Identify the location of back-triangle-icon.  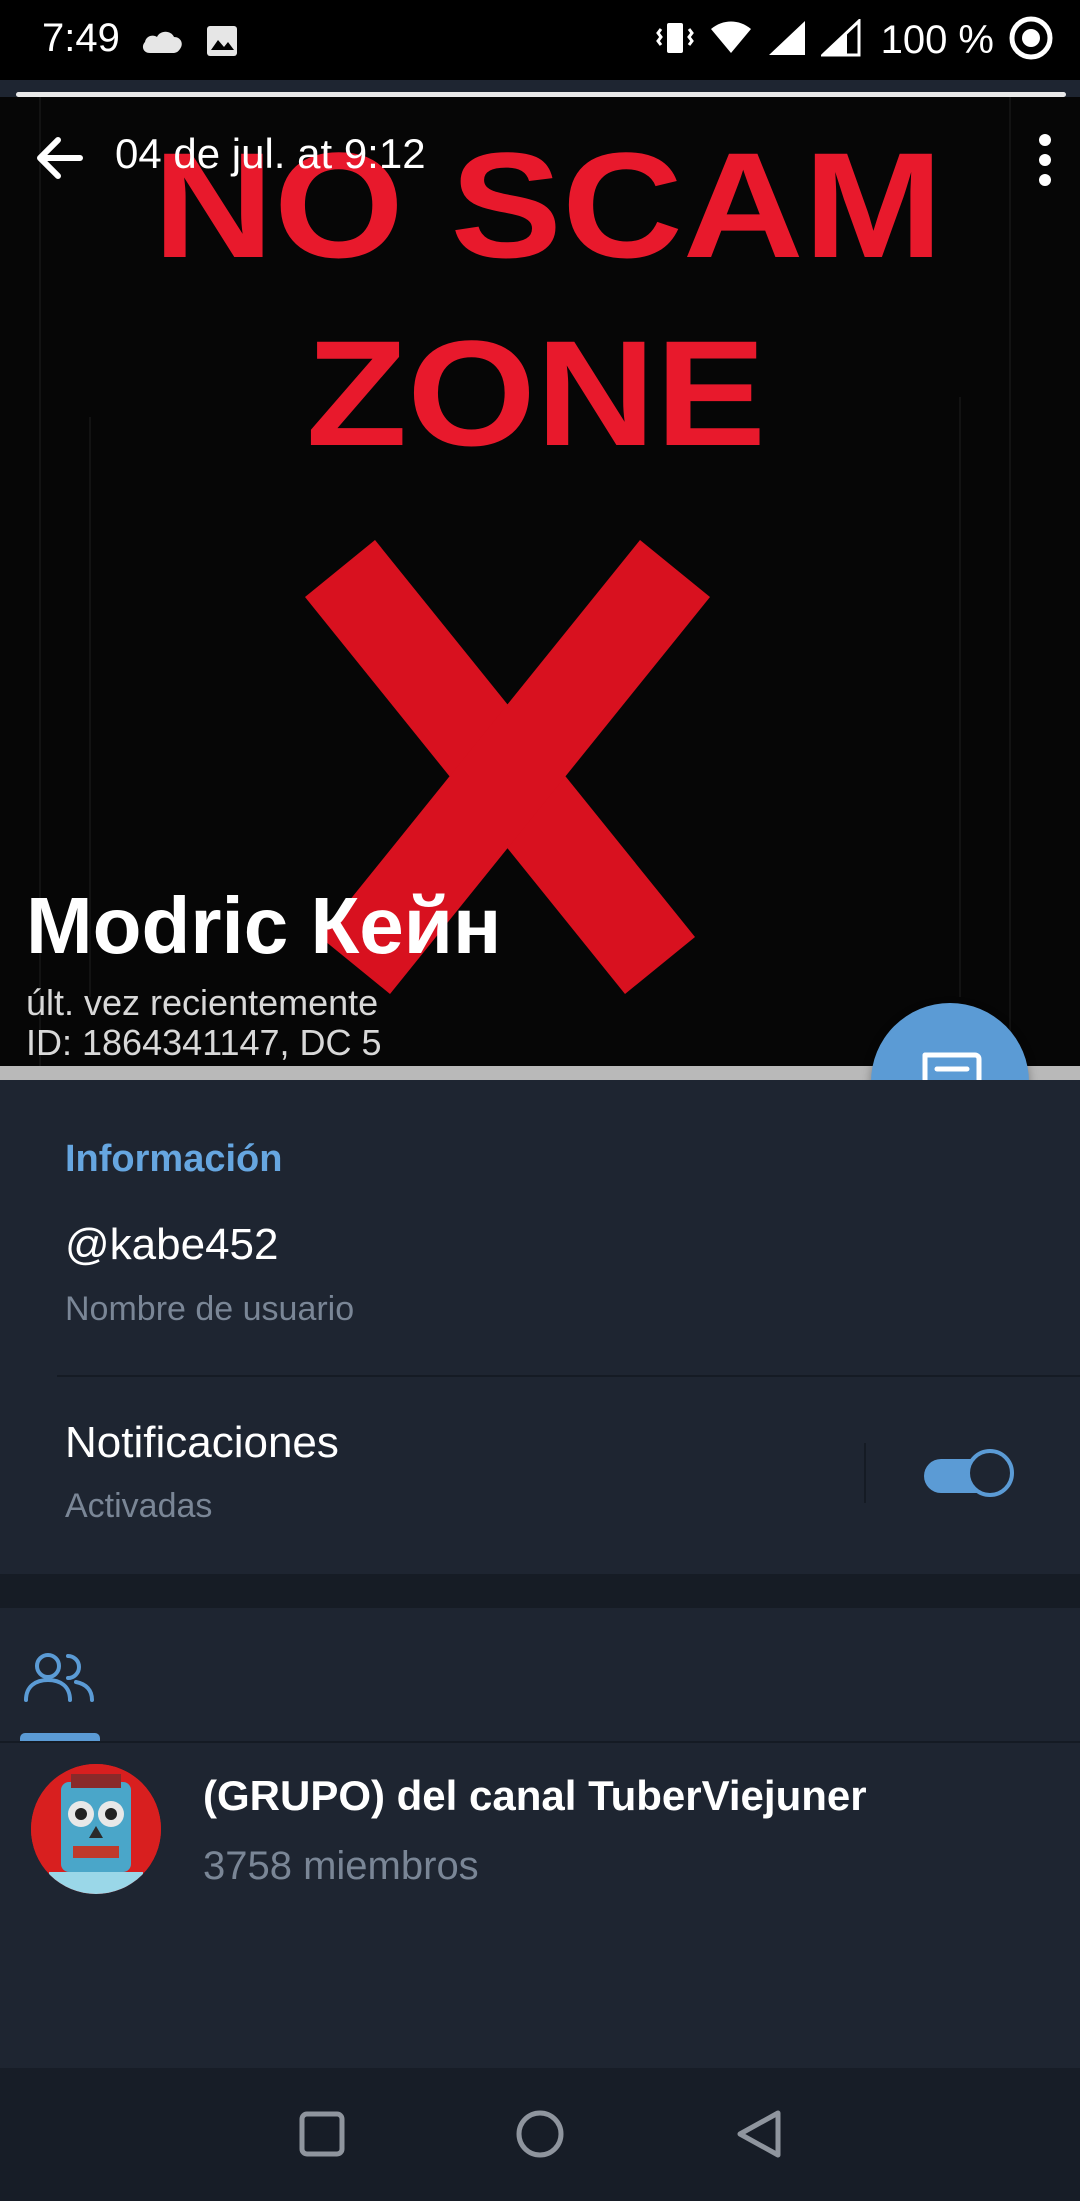
(759, 2136).